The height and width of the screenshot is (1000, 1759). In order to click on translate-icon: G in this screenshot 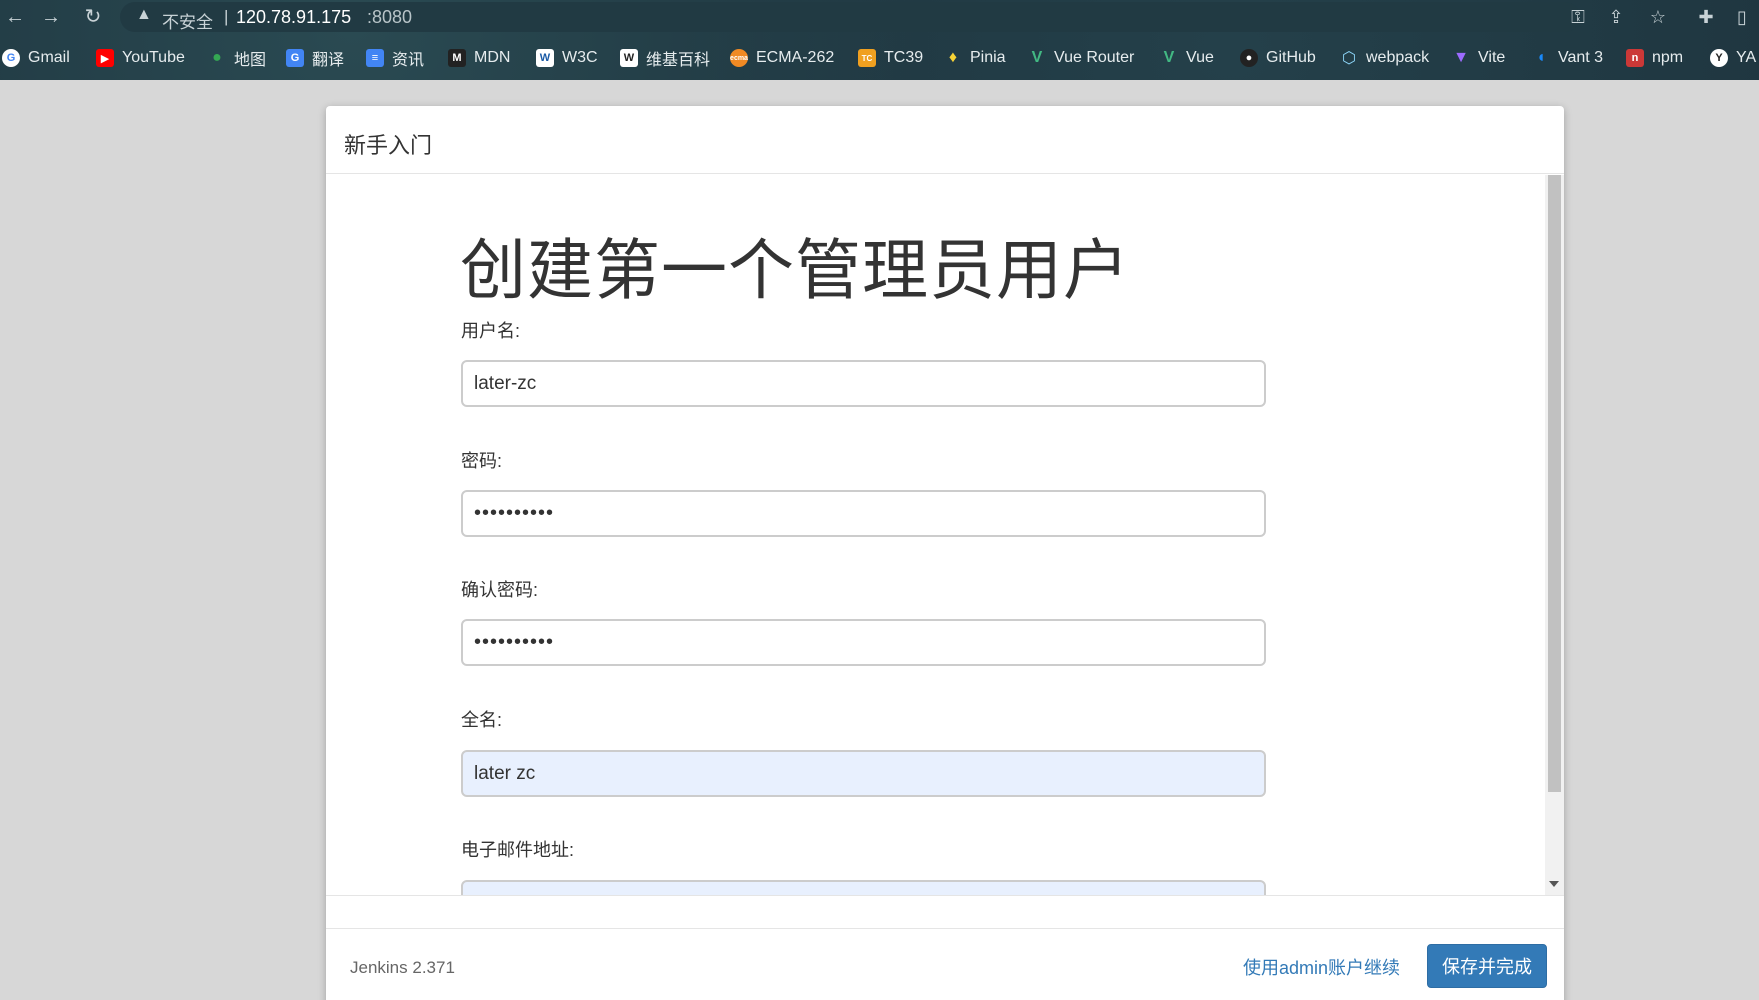, I will do `click(295, 58)`.